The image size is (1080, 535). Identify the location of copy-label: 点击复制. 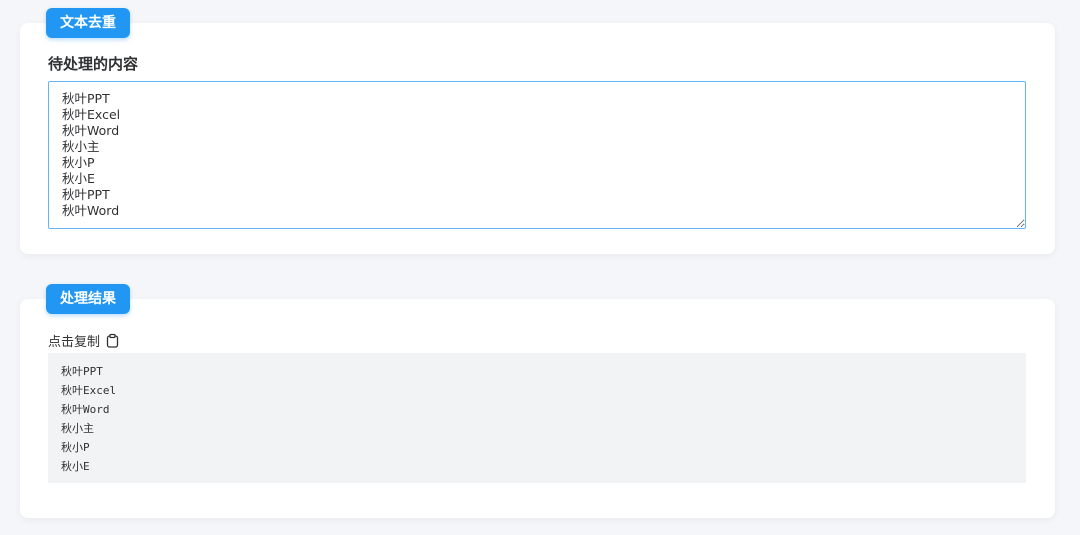
(74, 342).